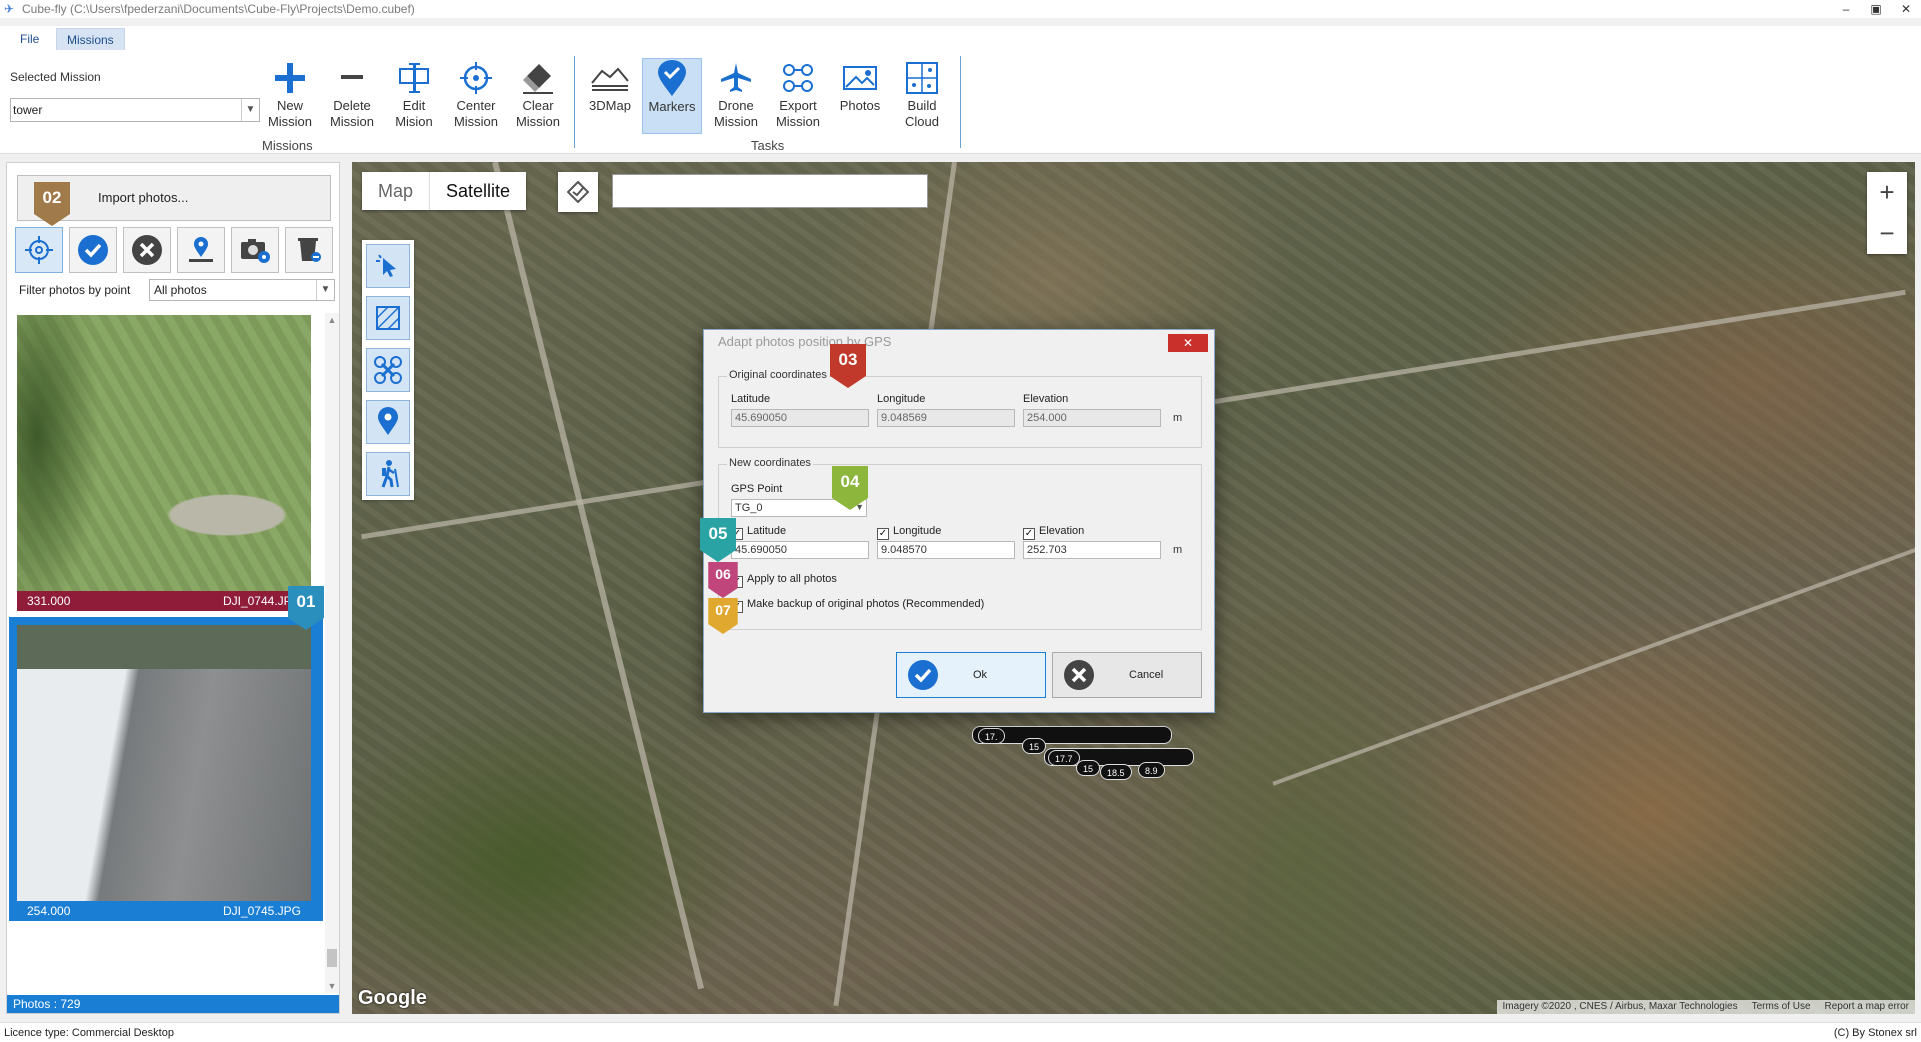 The image size is (1921, 1042). What do you see at coordinates (860, 96) in the screenshot?
I see `photos-button: Photos` at bounding box center [860, 96].